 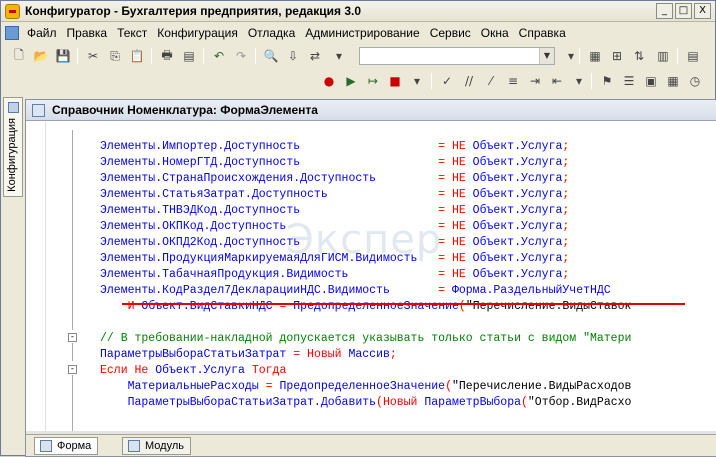 What do you see at coordinates (315, 56) in the screenshot?
I see `replace-icon: ⇄` at bounding box center [315, 56].